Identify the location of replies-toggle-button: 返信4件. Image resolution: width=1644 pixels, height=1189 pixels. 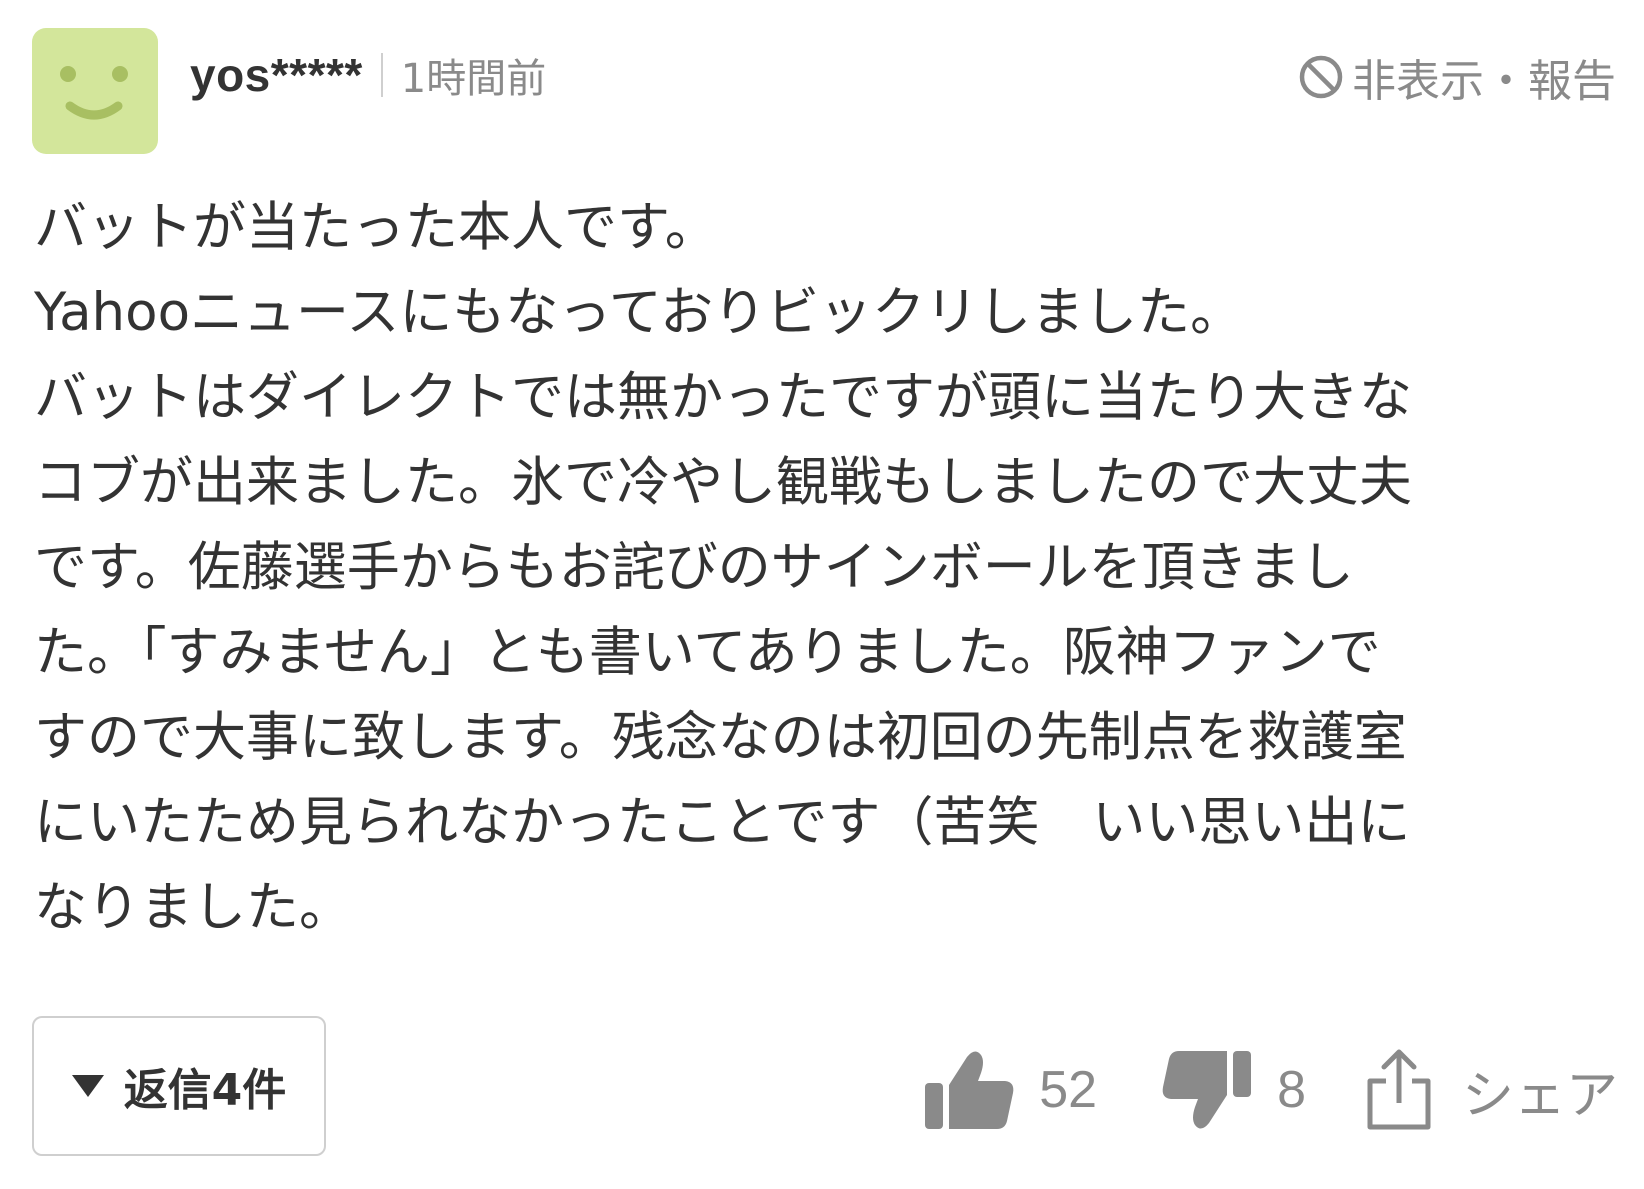
(179, 1086).